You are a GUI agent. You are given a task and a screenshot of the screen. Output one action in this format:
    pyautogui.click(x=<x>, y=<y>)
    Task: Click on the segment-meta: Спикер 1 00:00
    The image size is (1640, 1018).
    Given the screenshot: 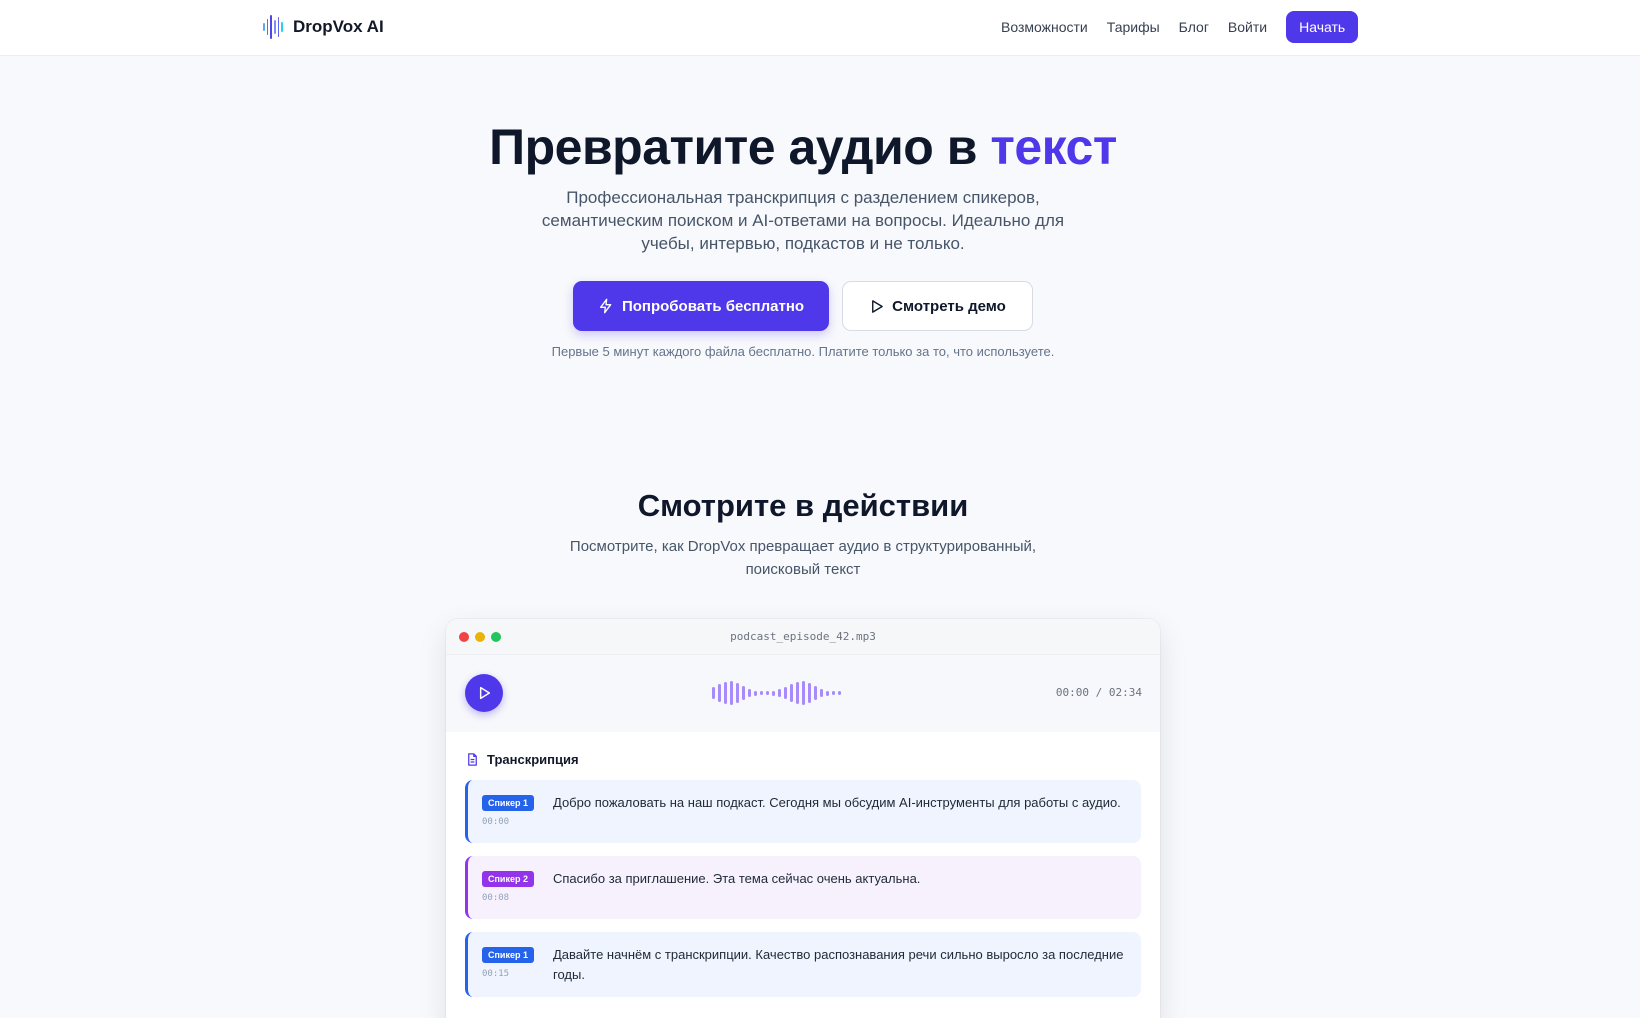 What is the action you would take?
    pyautogui.click(x=511, y=812)
    